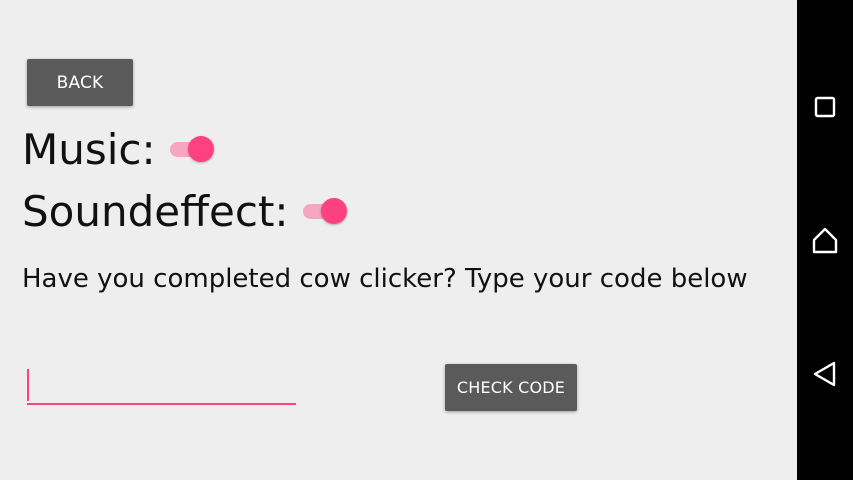  What do you see at coordinates (161, 385) in the screenshot?
I see `code-input` at bounding box center [161, 385].